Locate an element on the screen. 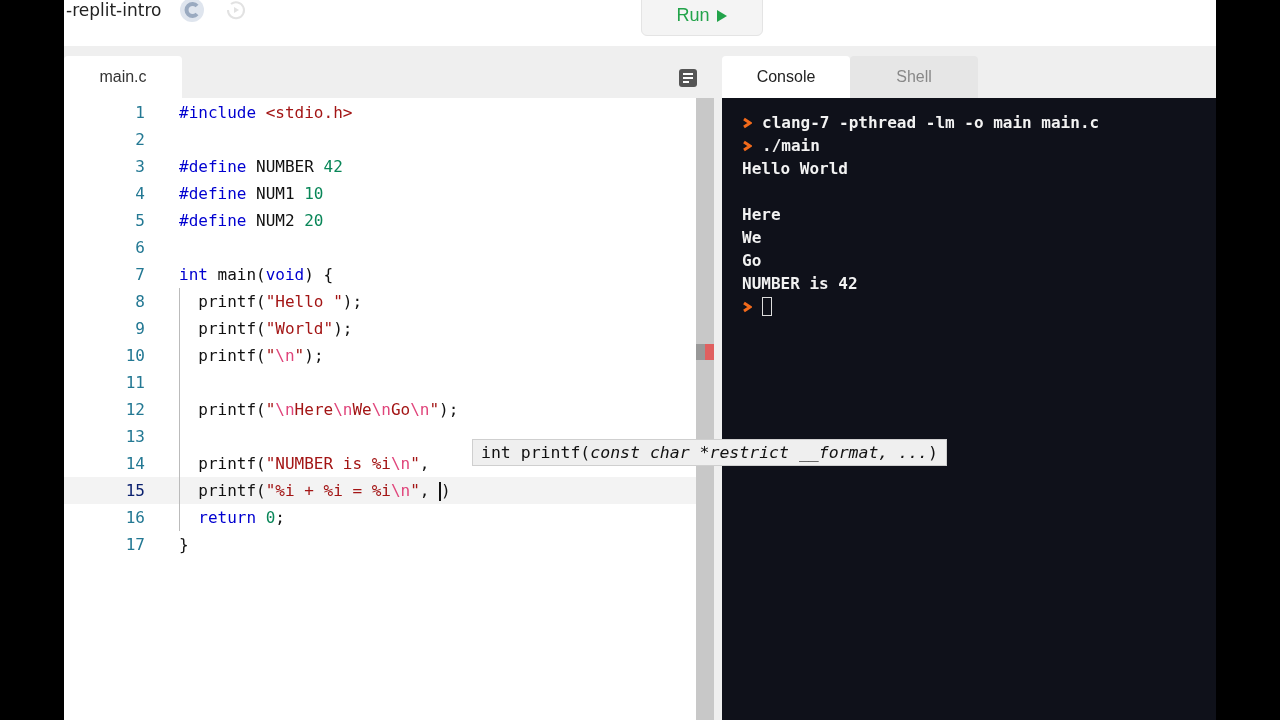  line-number: 13 is located at coordinates (134, 436).